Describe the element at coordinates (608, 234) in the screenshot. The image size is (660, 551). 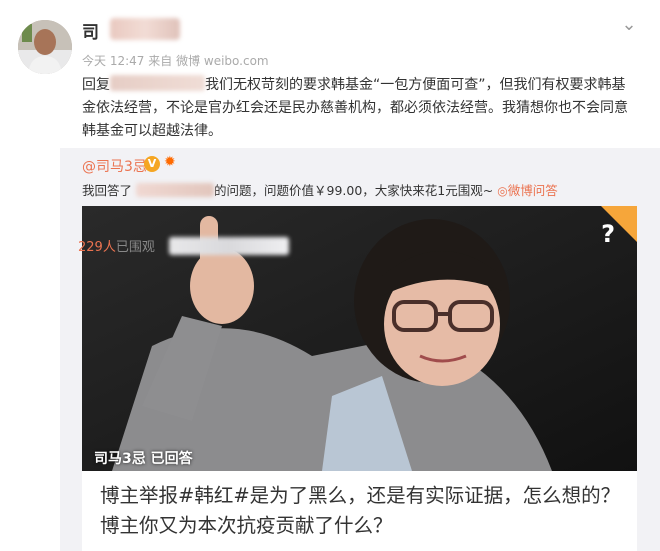
I see `question-mark-icon: ?` at that location.